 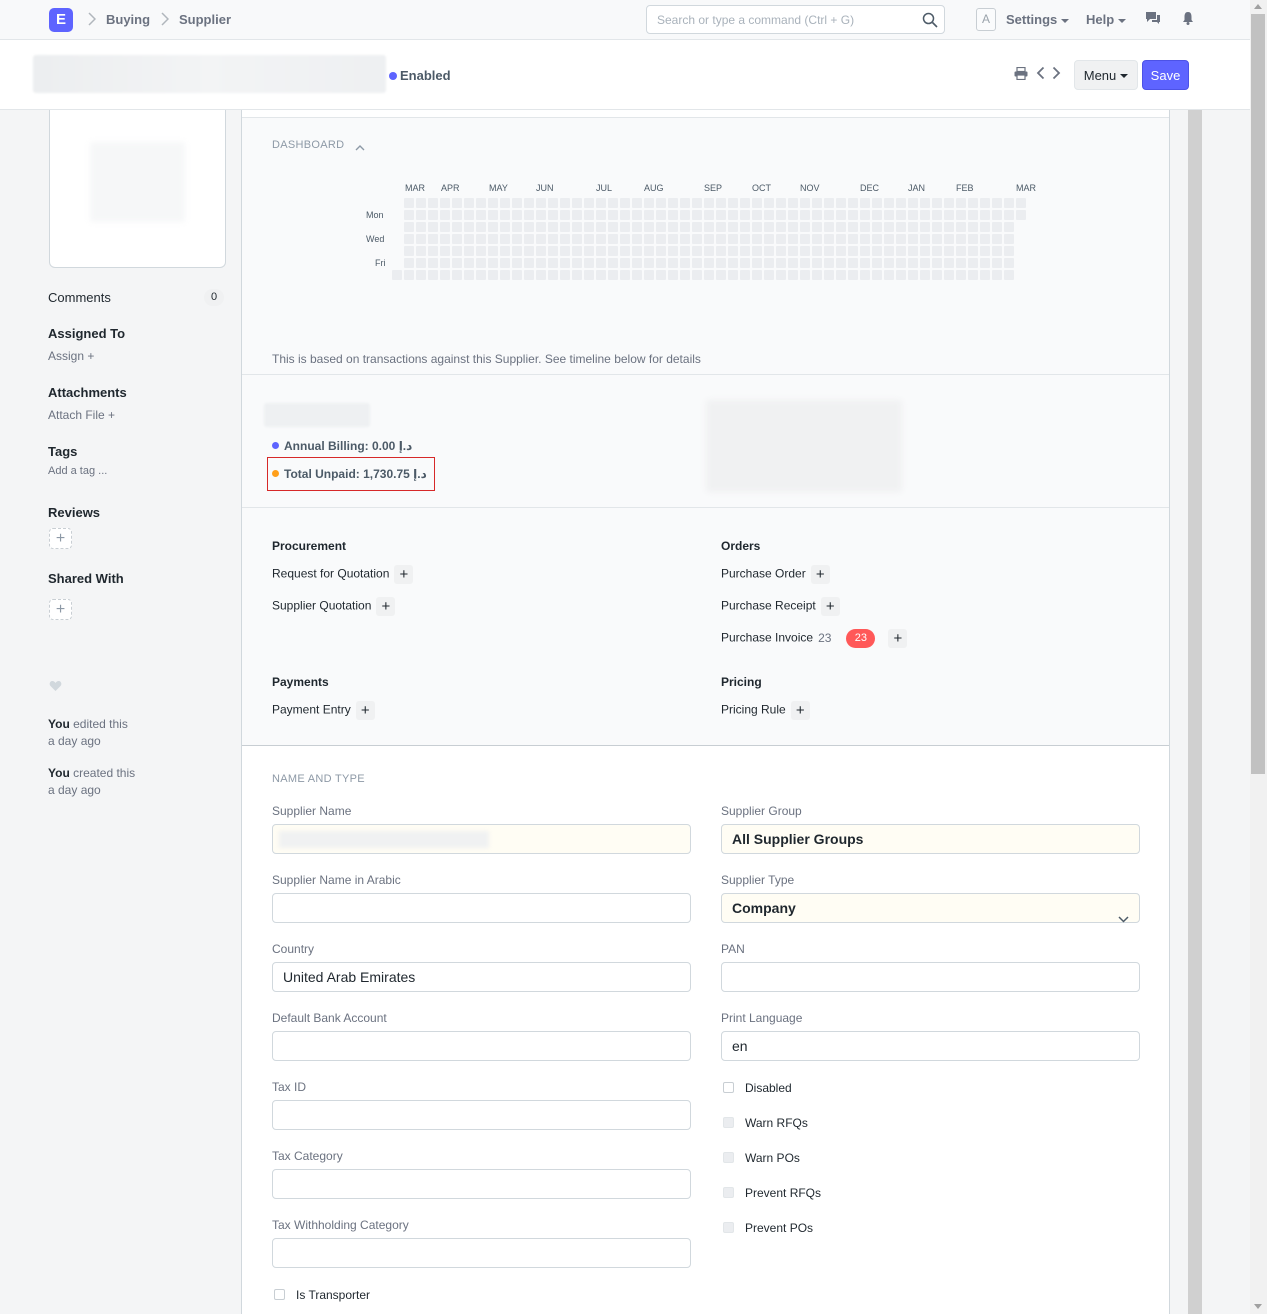 I want to click on settings-dropdown: Settings, so click(x=1038, y=19).